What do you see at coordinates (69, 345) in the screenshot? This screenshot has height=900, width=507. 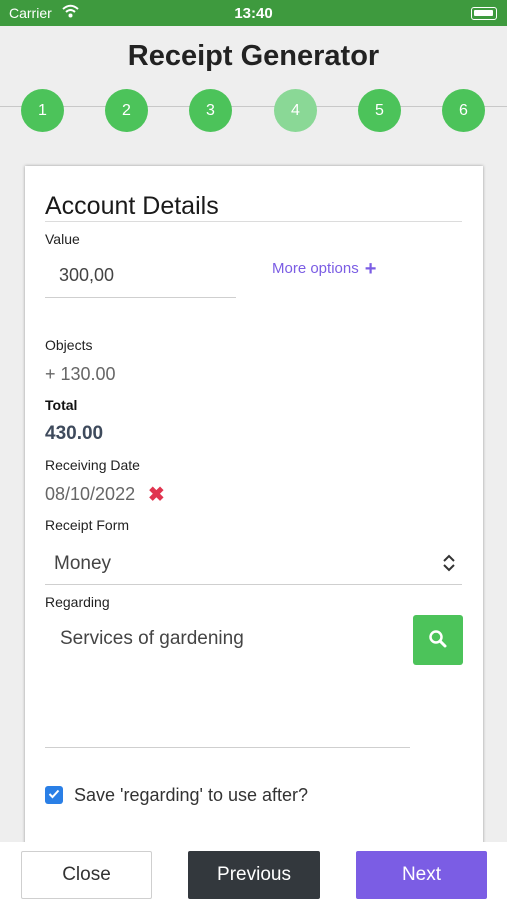 I see `objects-label: Objects` at bounding box center [69, 345].